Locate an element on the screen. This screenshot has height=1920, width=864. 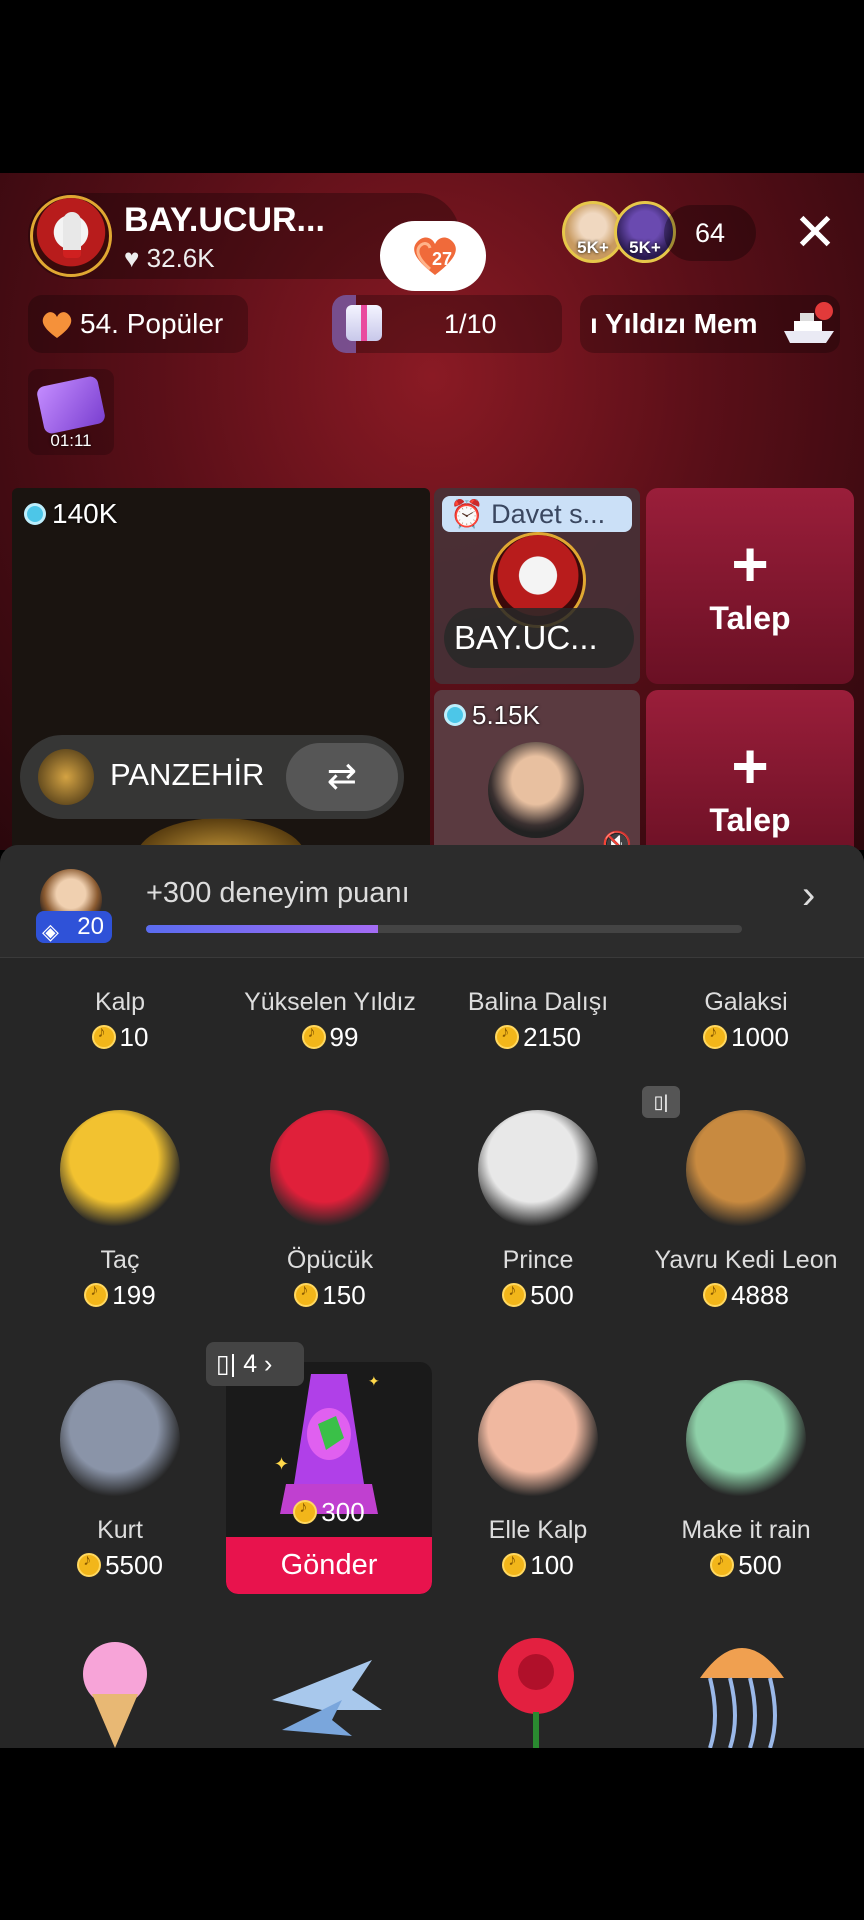
treasure-box: 01:11 is located at coordinates (71, 412).